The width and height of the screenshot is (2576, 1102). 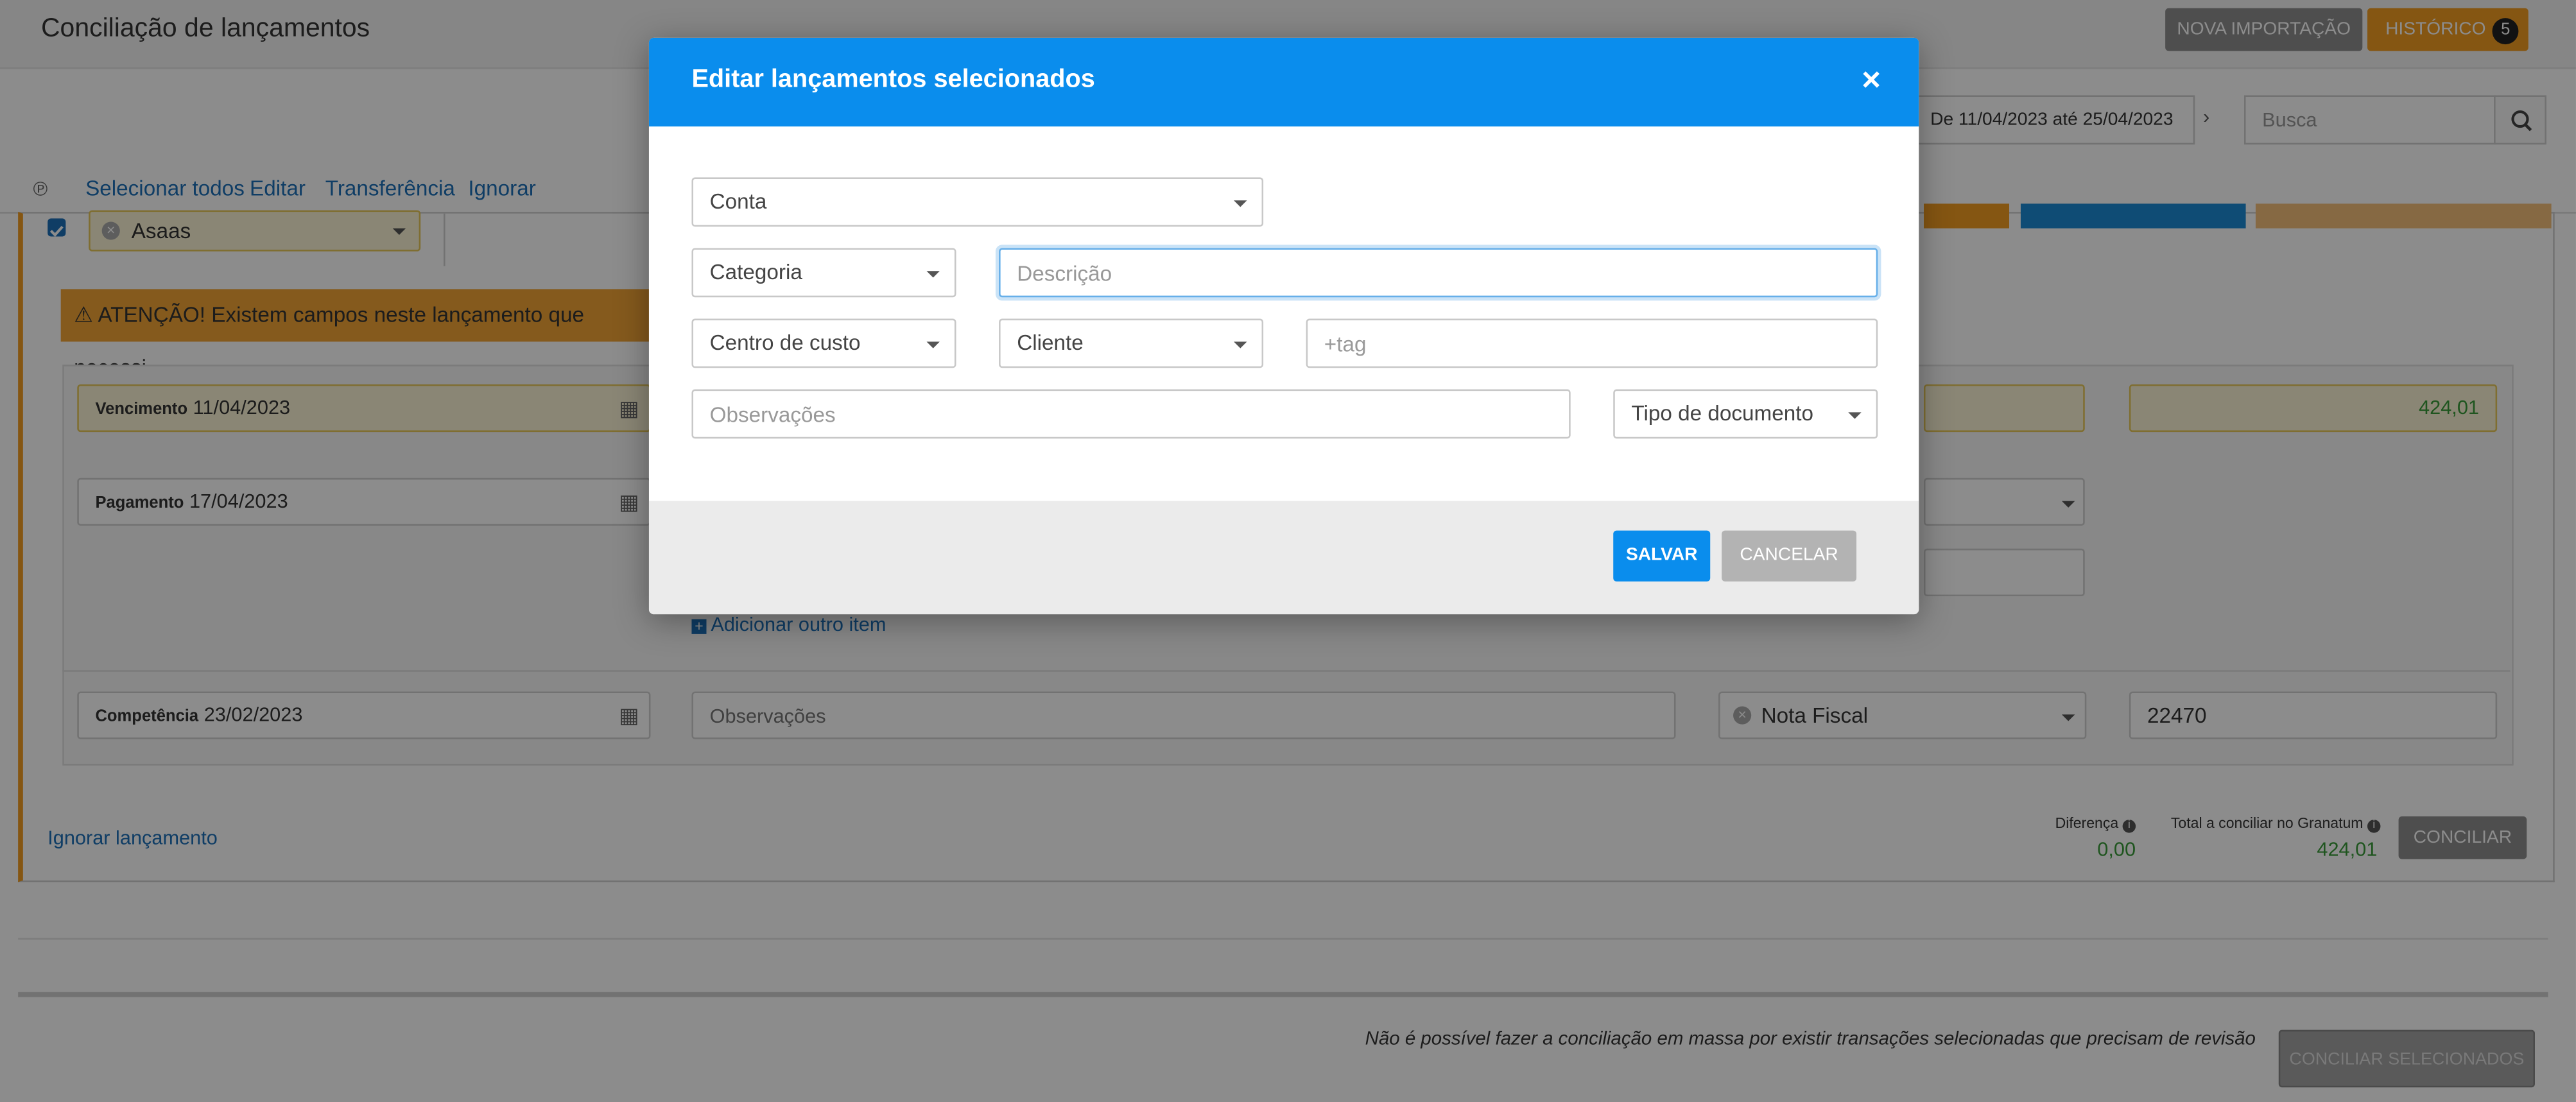 I want to click on centro-de-custo-select: Centro de custo, so click(x=824, y=343).